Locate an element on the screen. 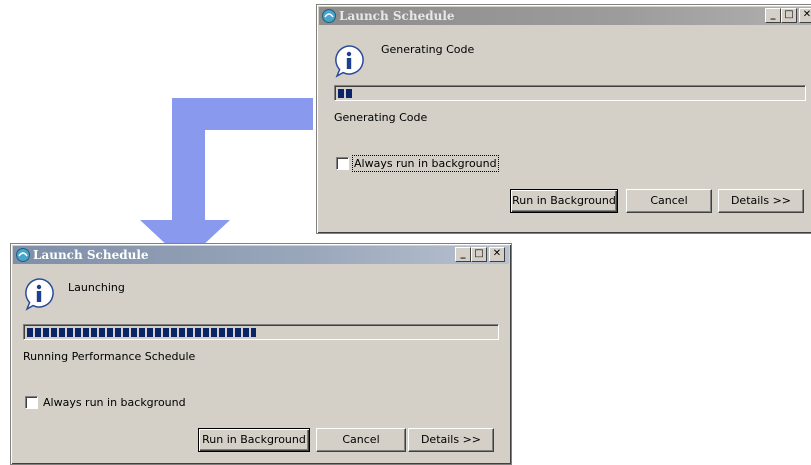 This screenshot has width=811, height=465. status-text: Running Performance Schedule is located at coordinates (109, 356).